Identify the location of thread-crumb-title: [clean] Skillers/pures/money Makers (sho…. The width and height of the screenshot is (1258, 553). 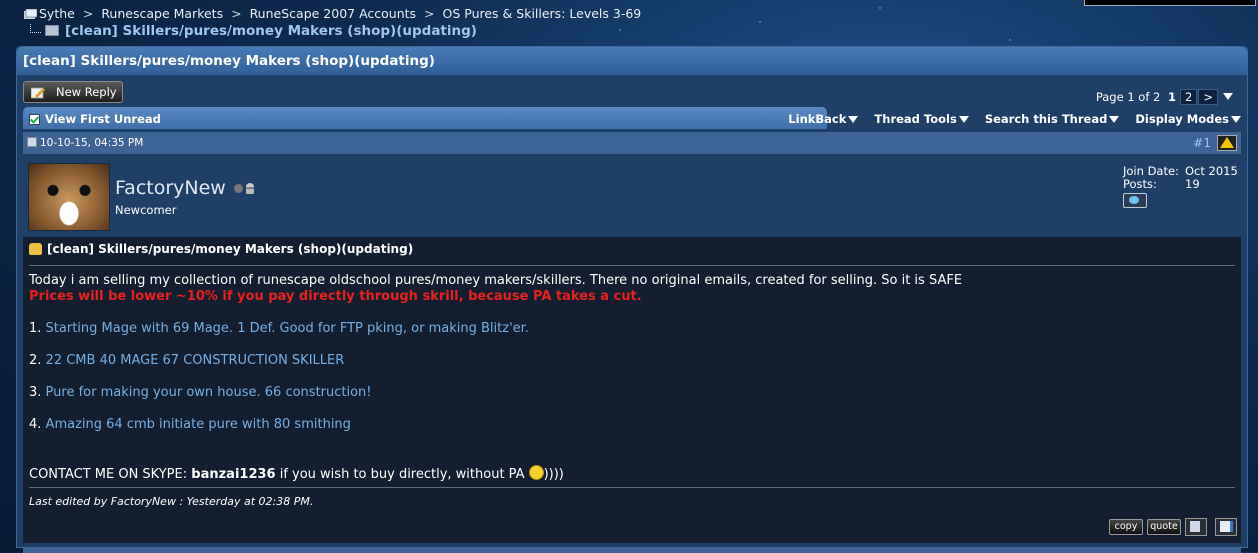
(271, 31).